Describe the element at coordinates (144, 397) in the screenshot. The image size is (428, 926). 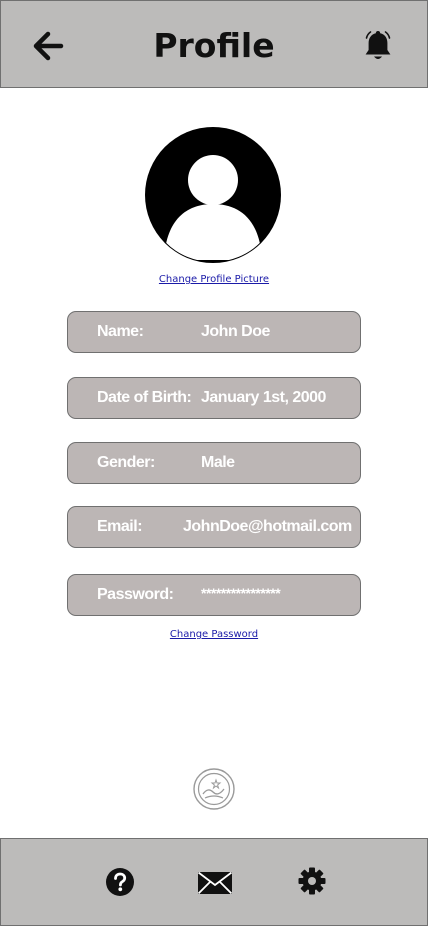
I see `date-of-birth-label: Date of Birth:` at that location.